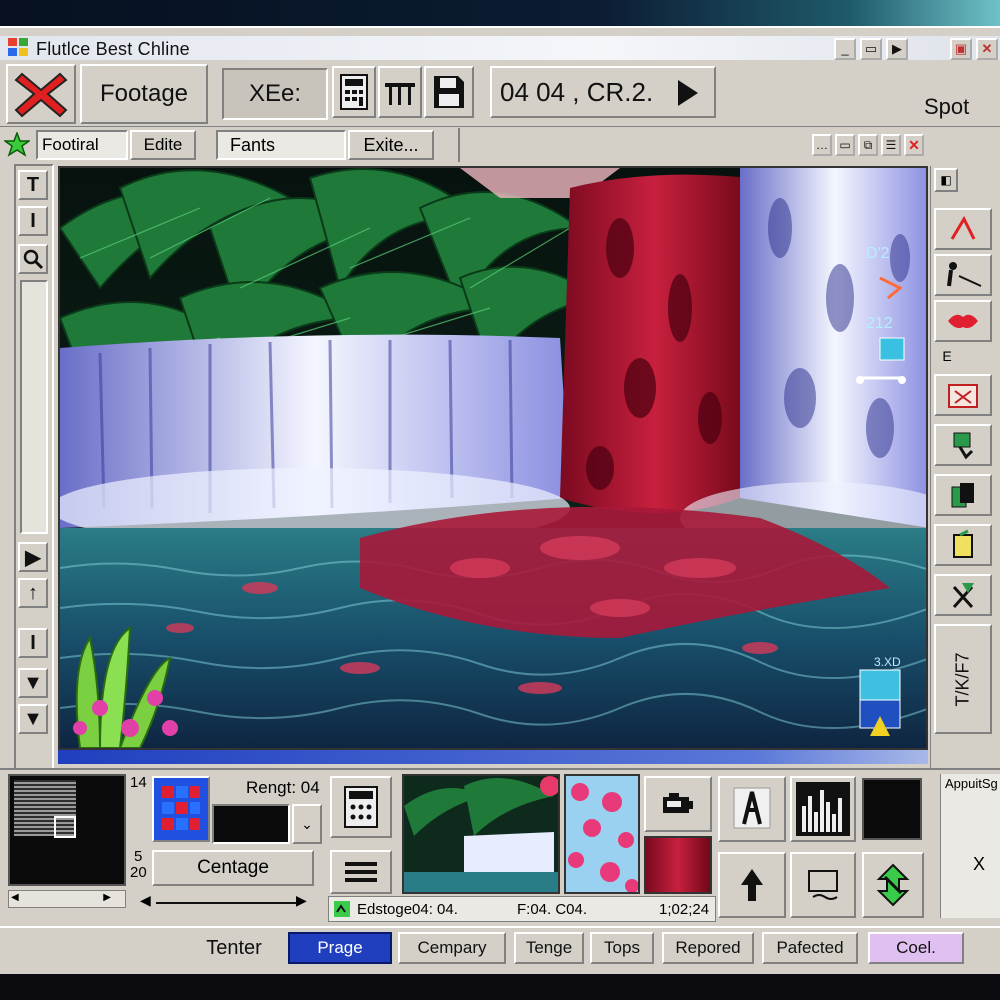  I want to click on cursor-select-button, so click(752, 809).